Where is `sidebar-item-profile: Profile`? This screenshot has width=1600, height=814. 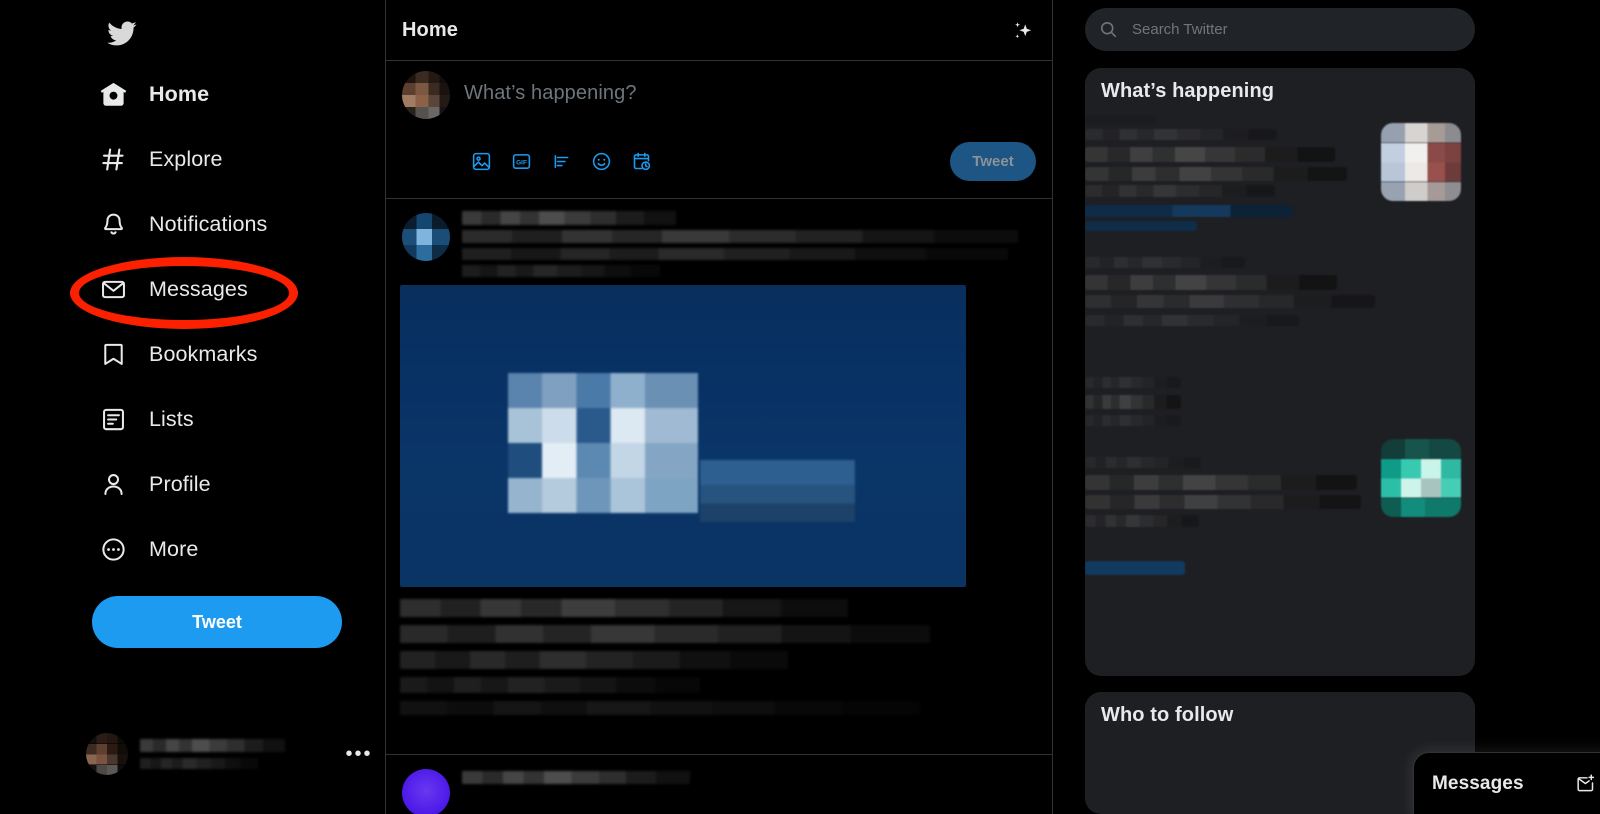 sidebar-item-profile: Profile is located at coordinates (158, 484).